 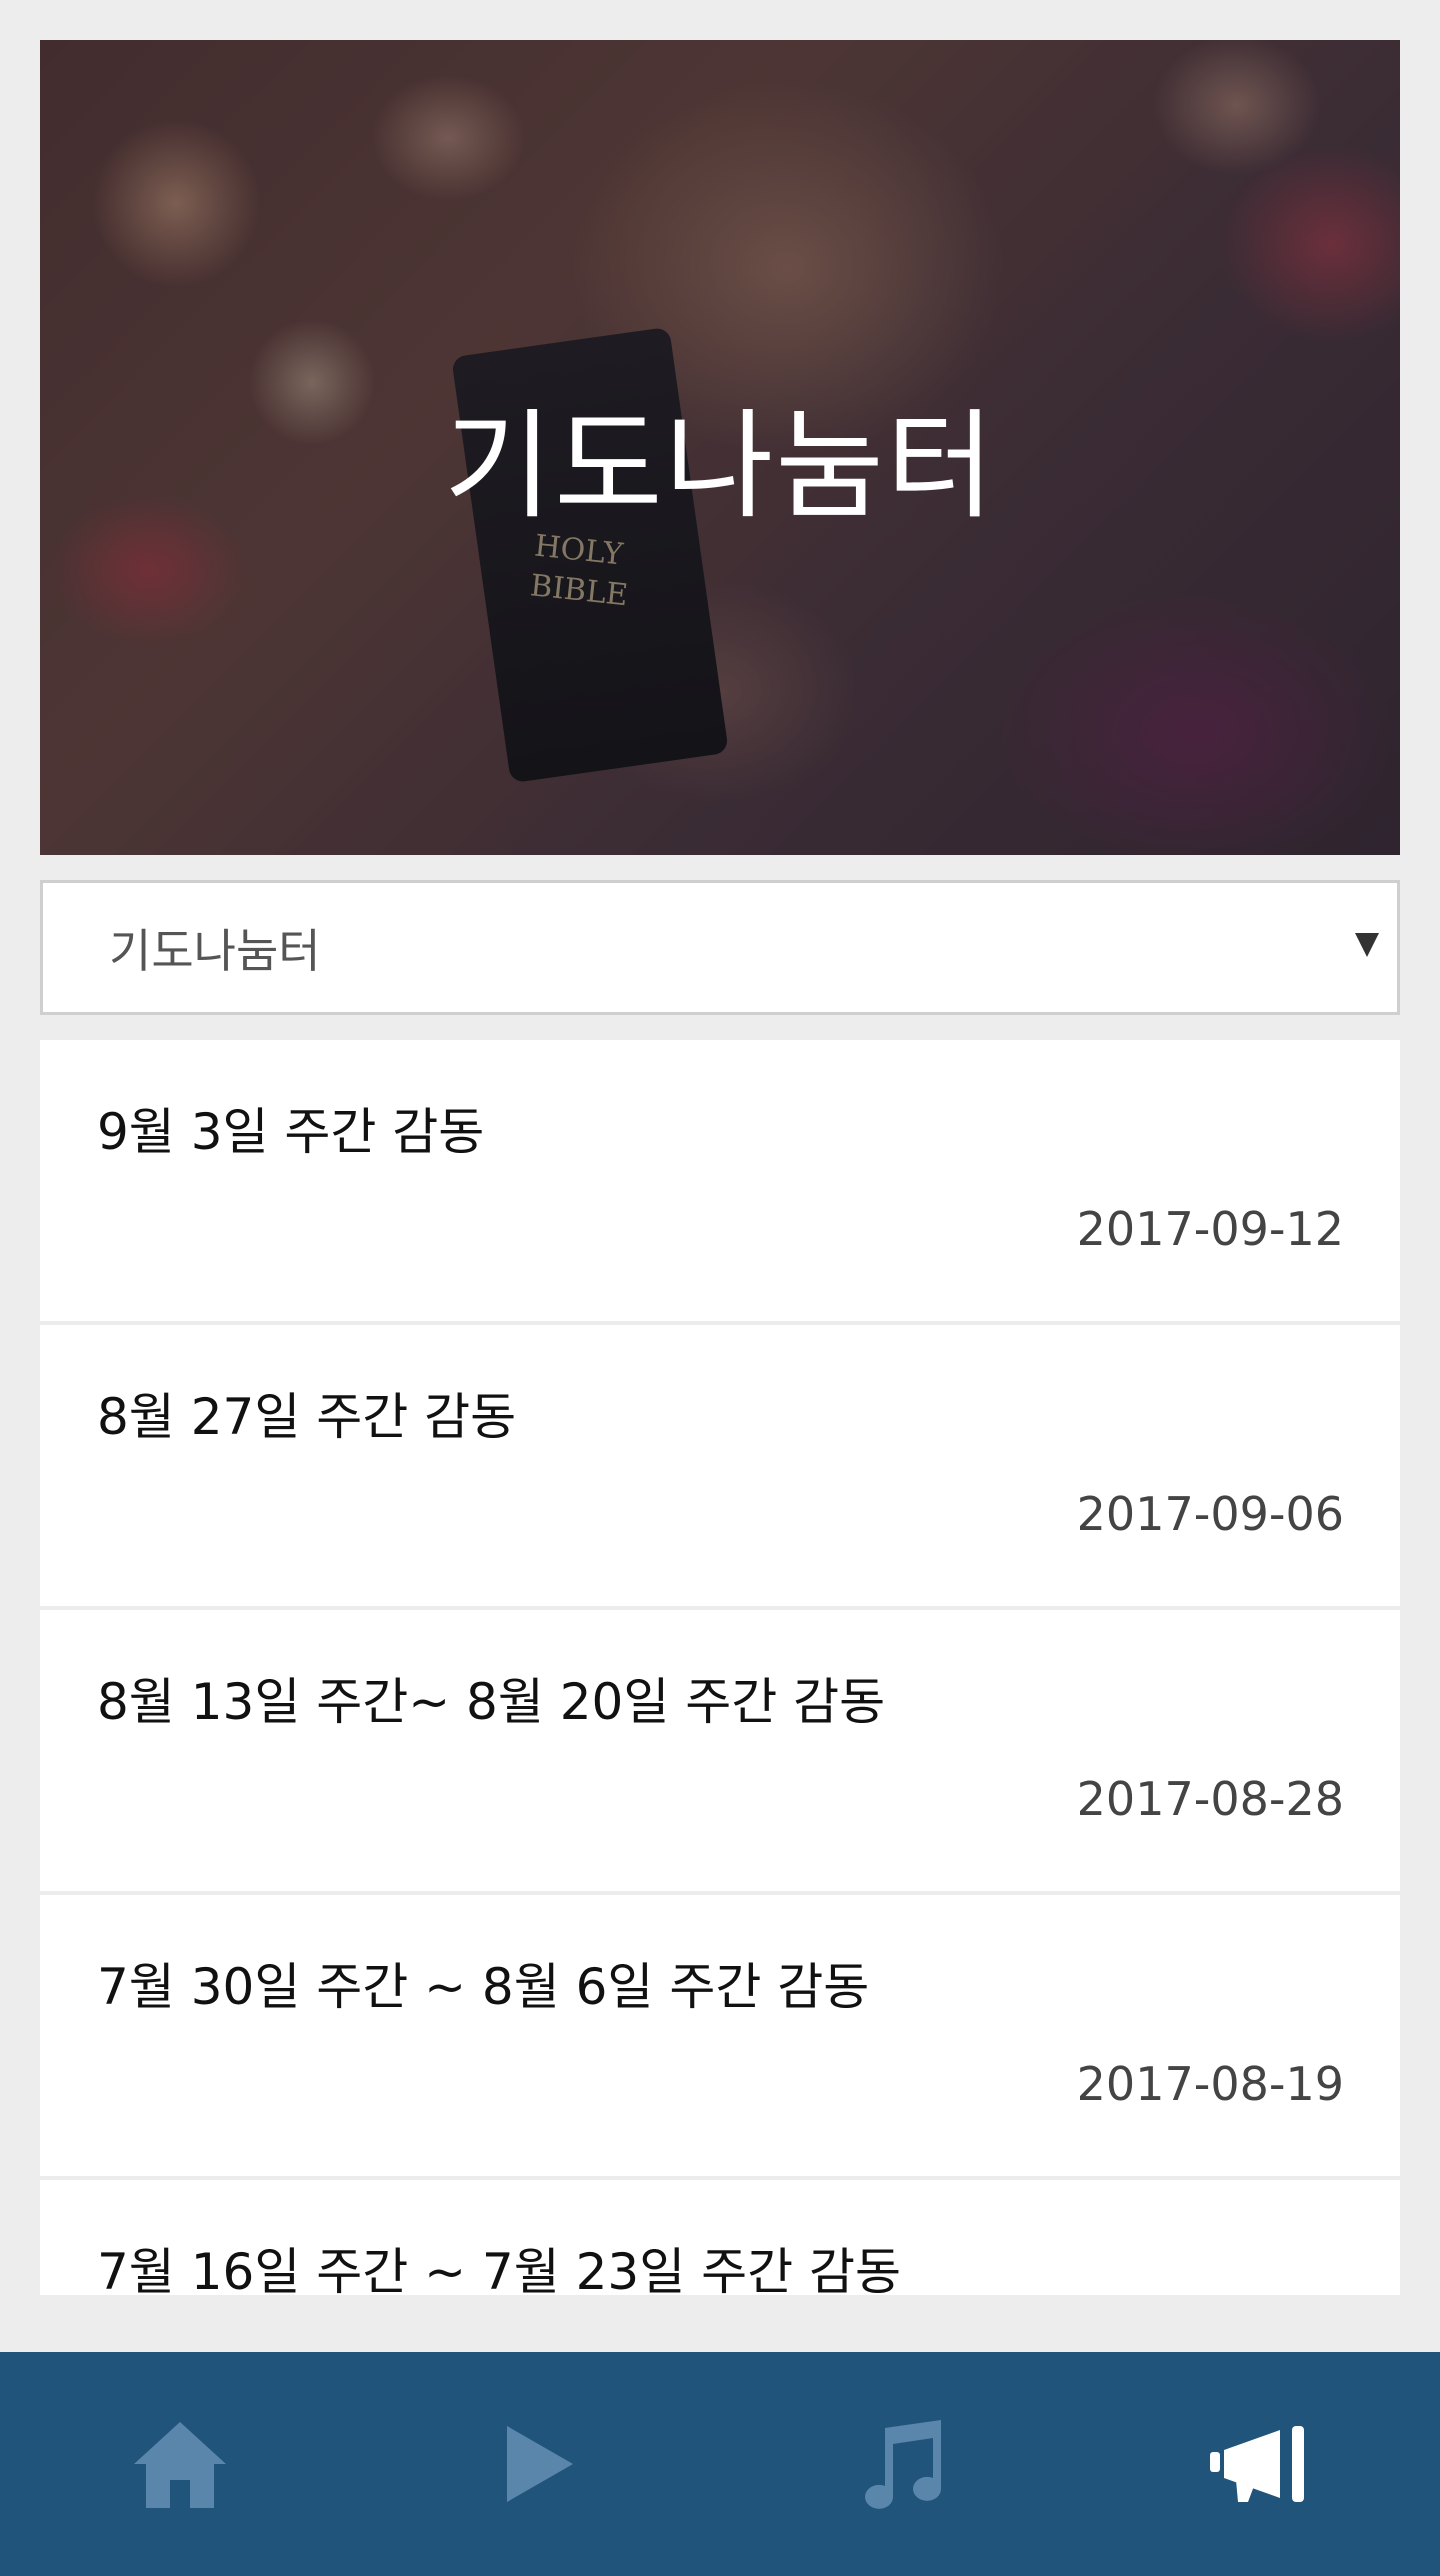 I want to click on nav-notice-button, so click(x=1260, y=2464).